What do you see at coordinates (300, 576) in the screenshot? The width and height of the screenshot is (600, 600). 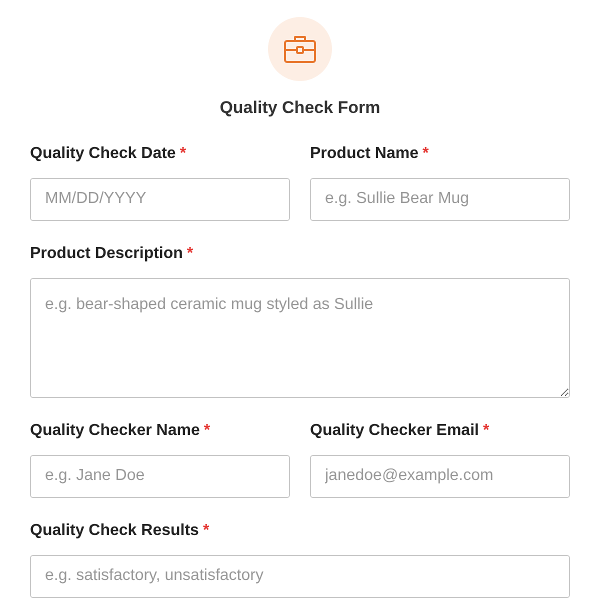 I see `input-field: e.g. satisfactory, unsatisfactory` at bounding box center [300, 576].